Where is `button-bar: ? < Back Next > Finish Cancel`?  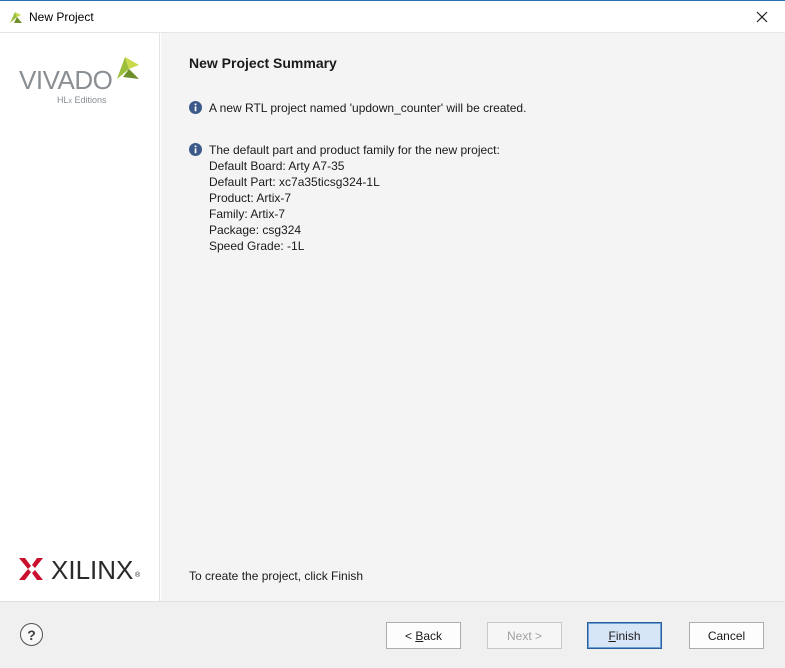
button-bar: ? < Back Next > Finish Cancel is located at coordinates (392, 634).